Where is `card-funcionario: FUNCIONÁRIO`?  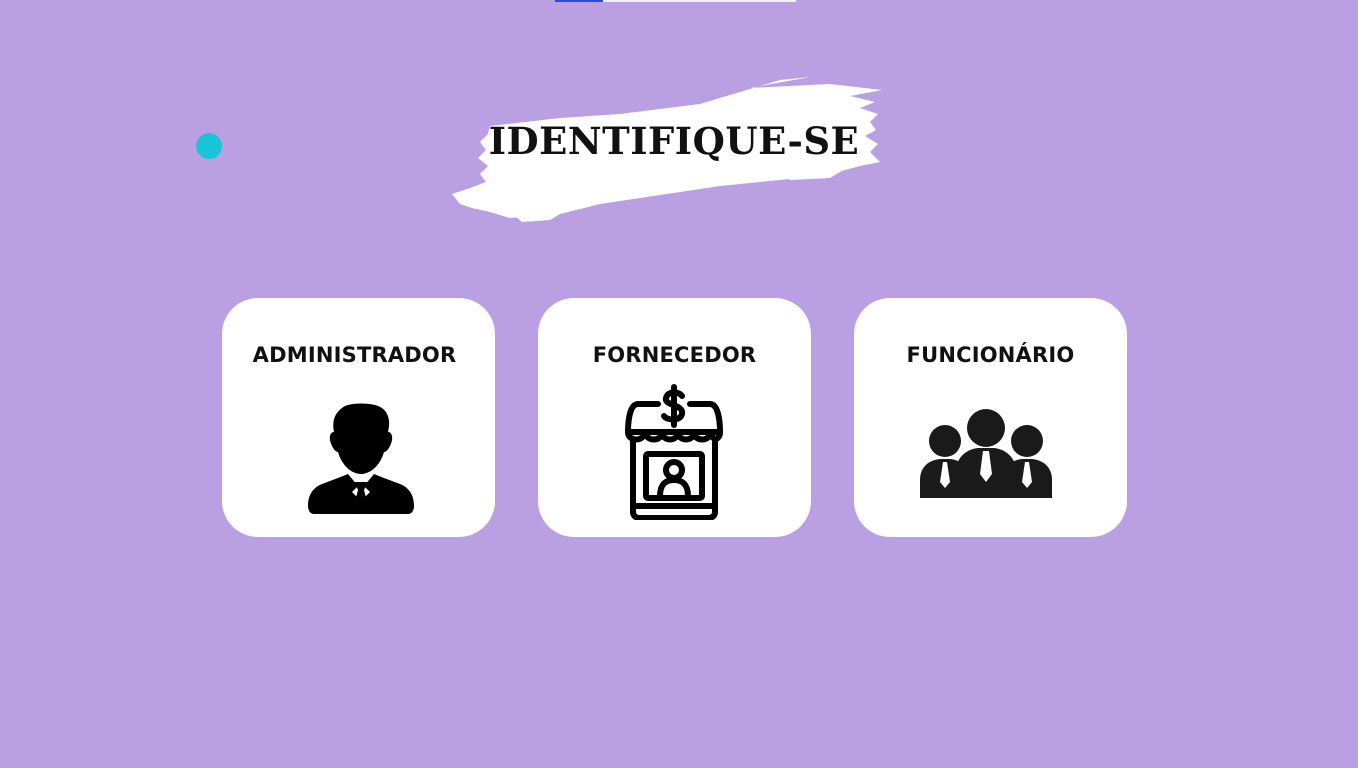
card-funcionario: FUNCIONÁRIO is located at coordinates (990, 417).